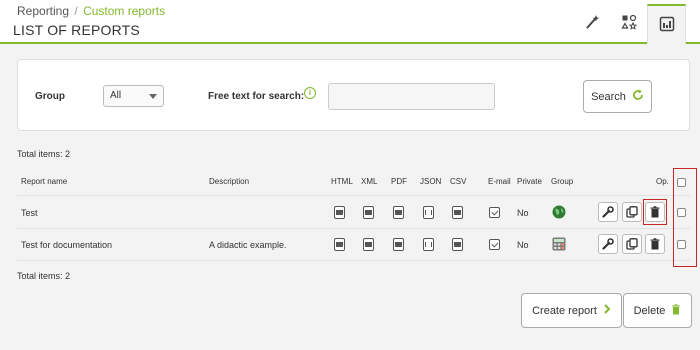 This screenshot has height=350, width=700. What do you see at coordinates (248, 245) in the screenshot?
I see `report-description: A didactic example.` at bounding box center [248, 245].